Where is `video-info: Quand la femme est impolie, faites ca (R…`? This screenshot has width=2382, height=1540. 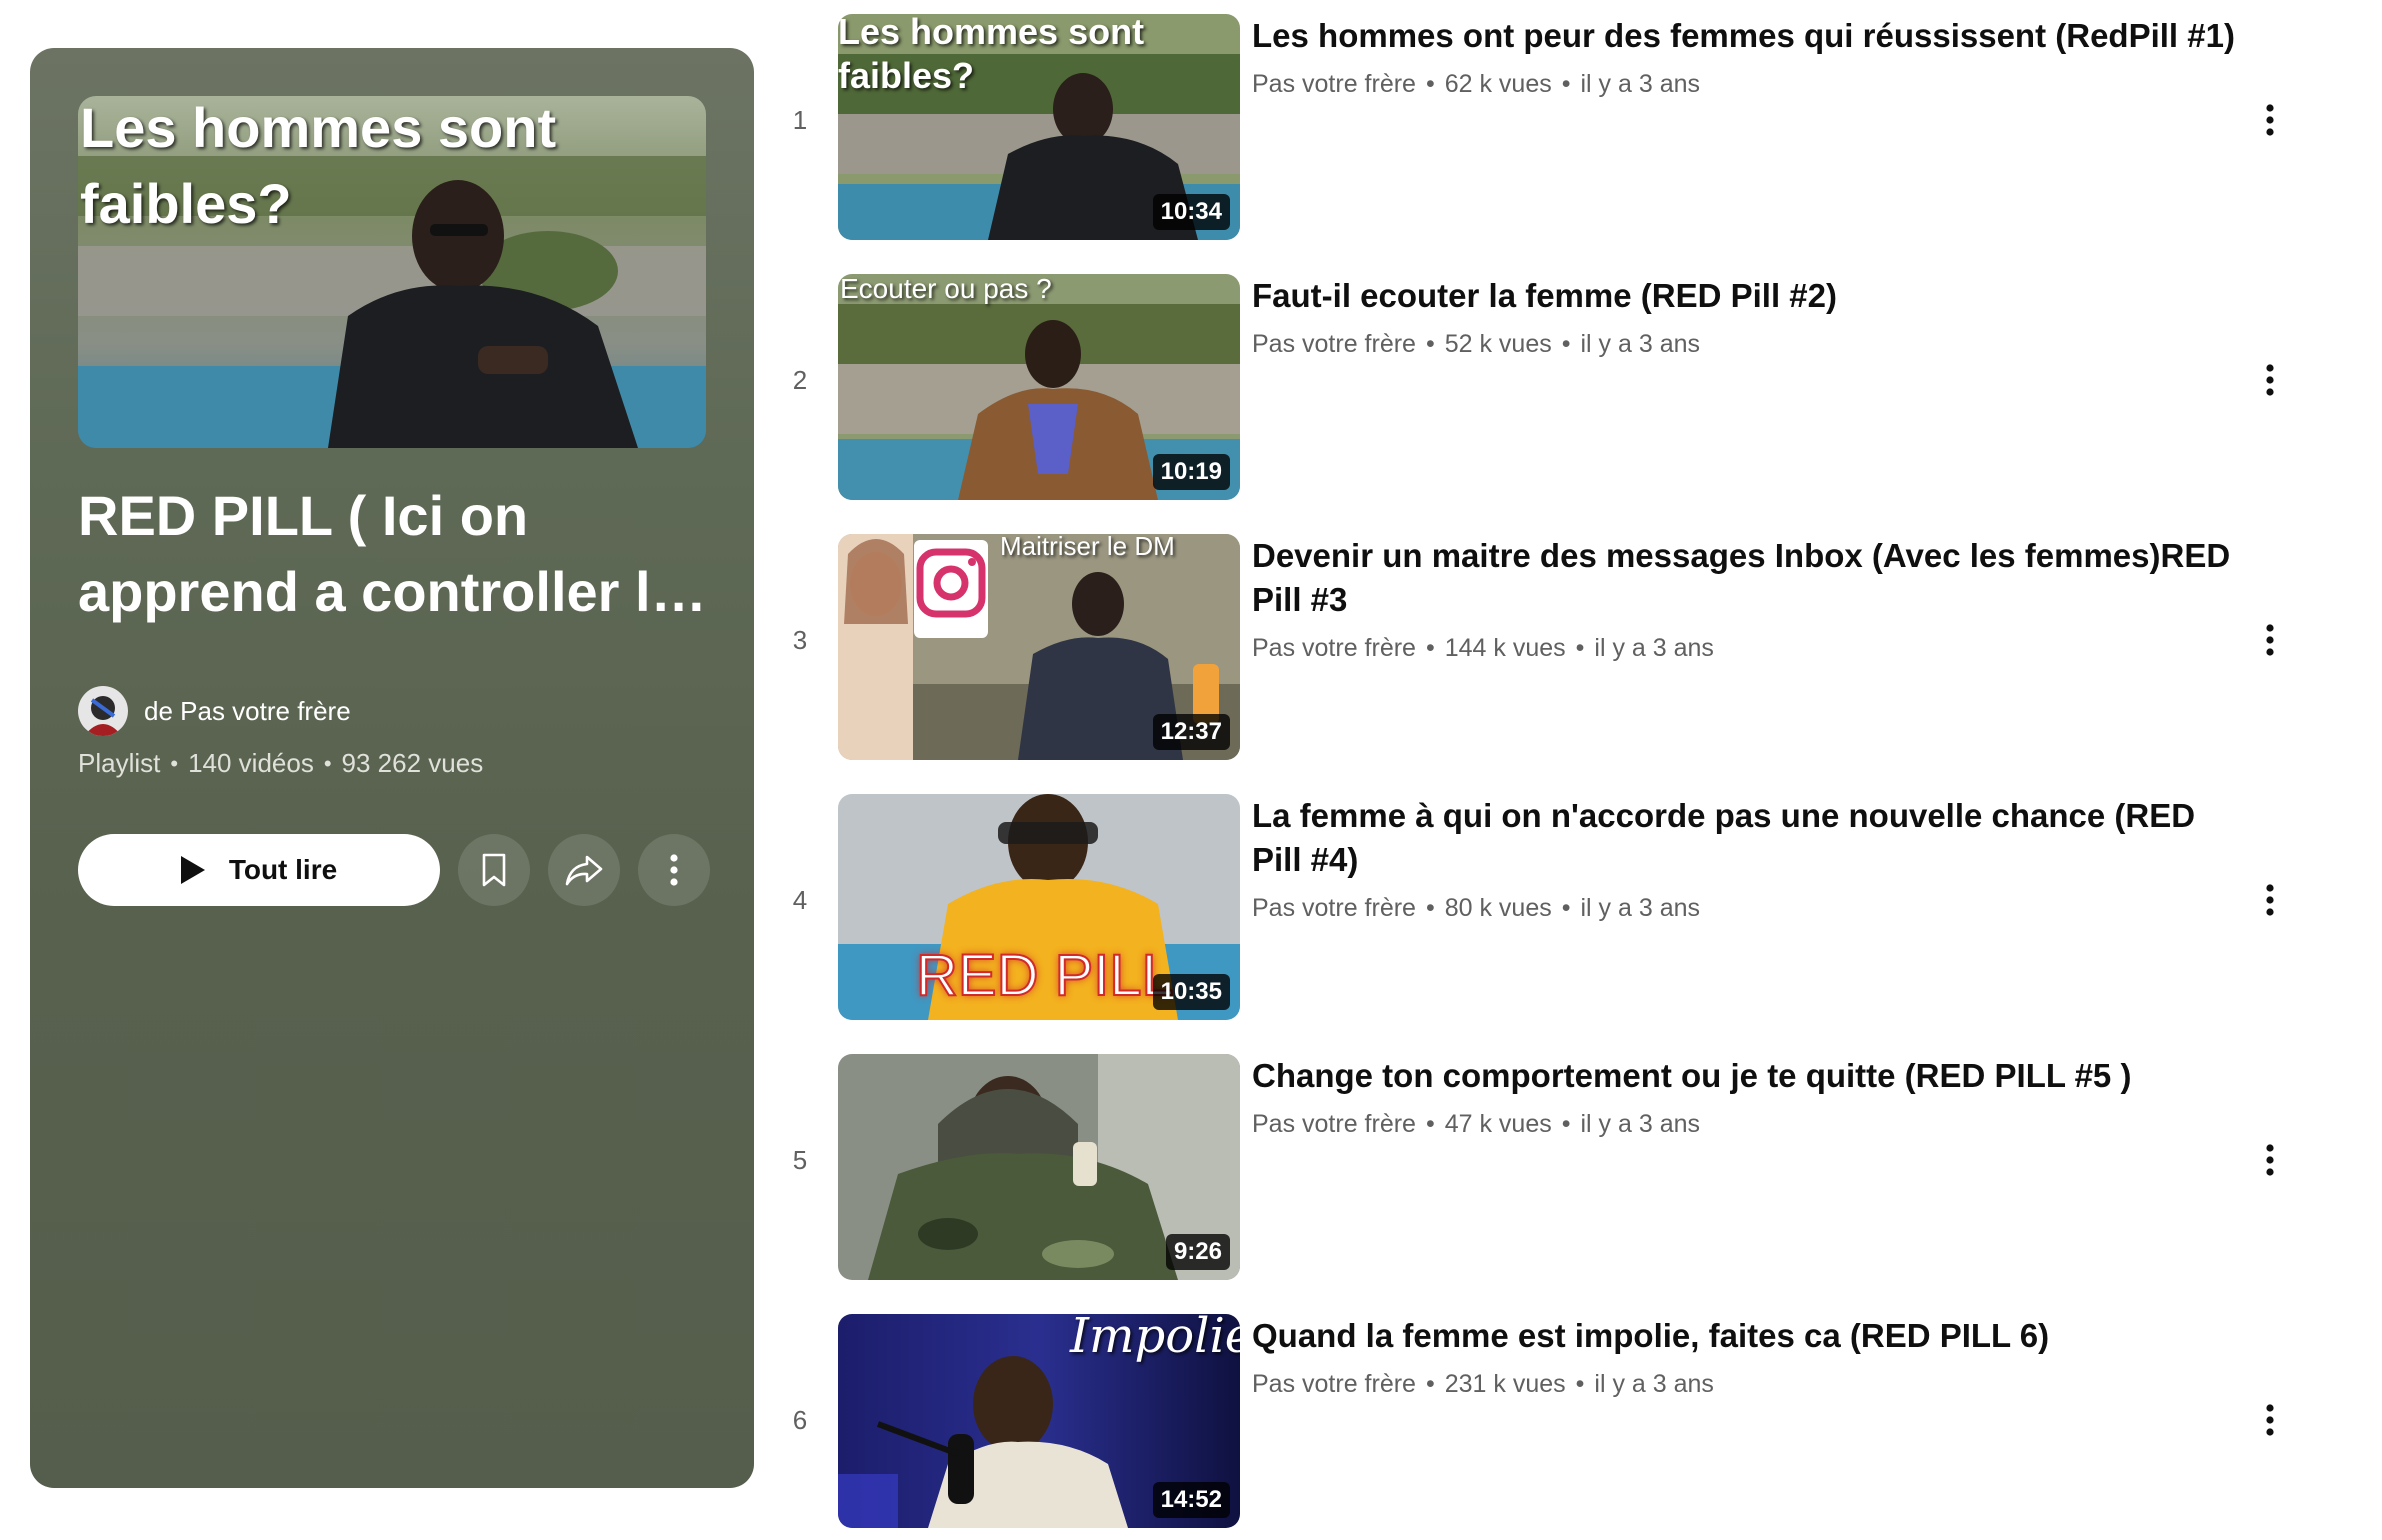 video-info: Quand la femme est impolie, faites ca (R… is located at coordinates (1752, 1356).